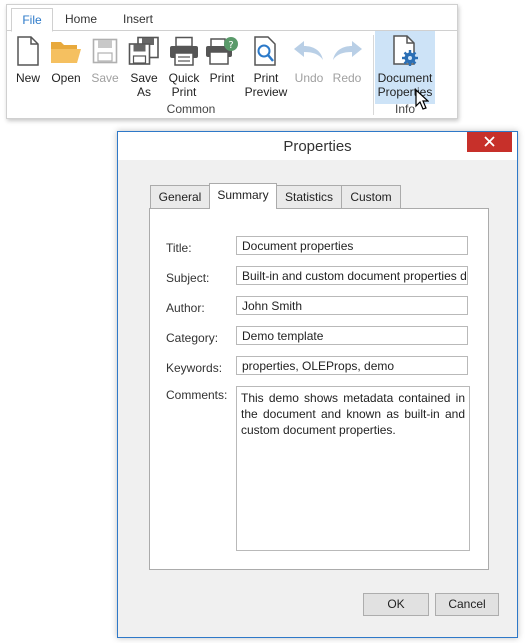 This screenshot has height=643, width=525. Describe the element at coordinates (144, 78) in the screenshot. I see `save-as-label-line1: Save` at that location.